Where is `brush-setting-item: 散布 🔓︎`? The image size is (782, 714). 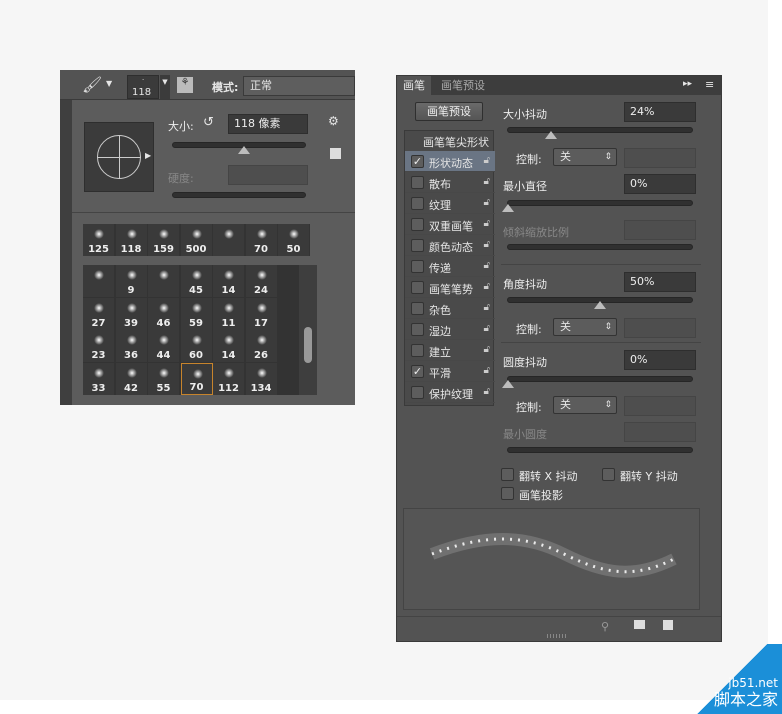 brush-setting-item: 散布 🔓︎ is located at coordinates (450, 182).